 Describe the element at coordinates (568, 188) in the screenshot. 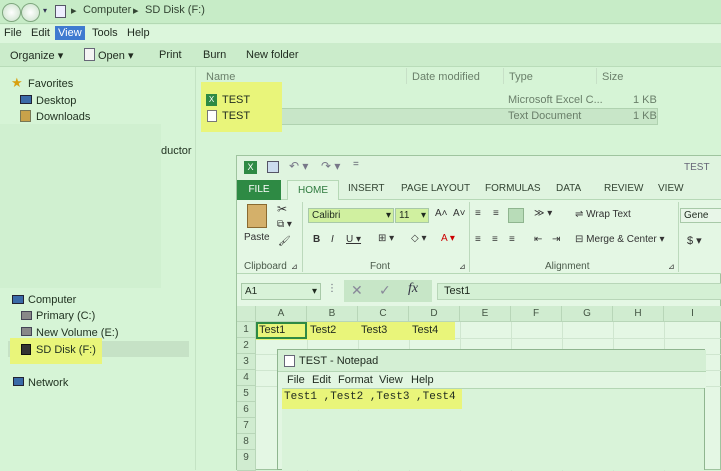

I see `tab-data: DATA` at that location.